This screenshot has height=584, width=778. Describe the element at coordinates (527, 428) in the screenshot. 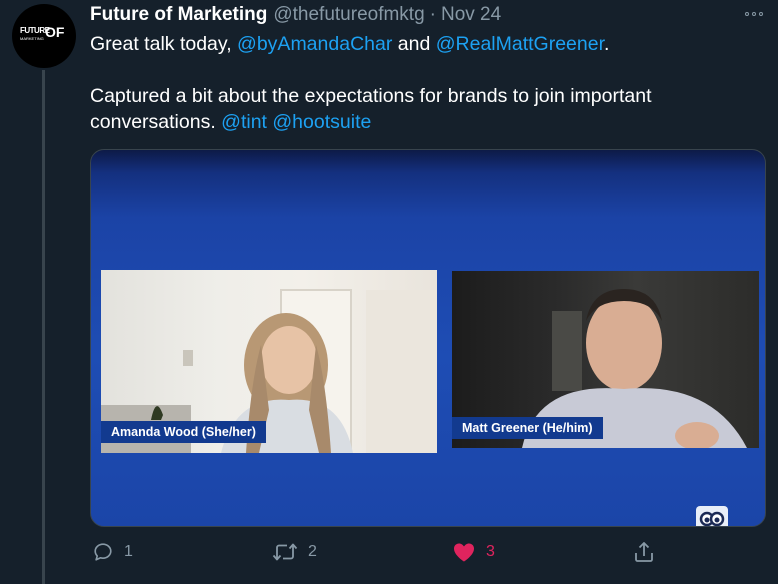

I see `participant-label-matt: Matt Greener (He/him)` at that location.